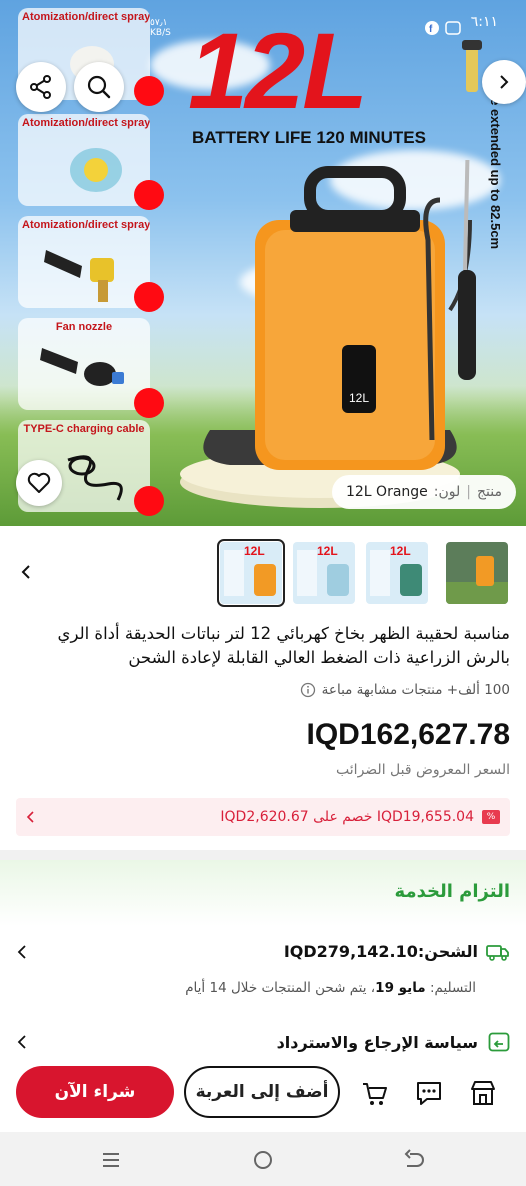 This screenshot has height=1186, width=526. What do you see at coordinates (497, 952) in the screenshot?
I see `truck-icon` at bounding box center [497, 952].